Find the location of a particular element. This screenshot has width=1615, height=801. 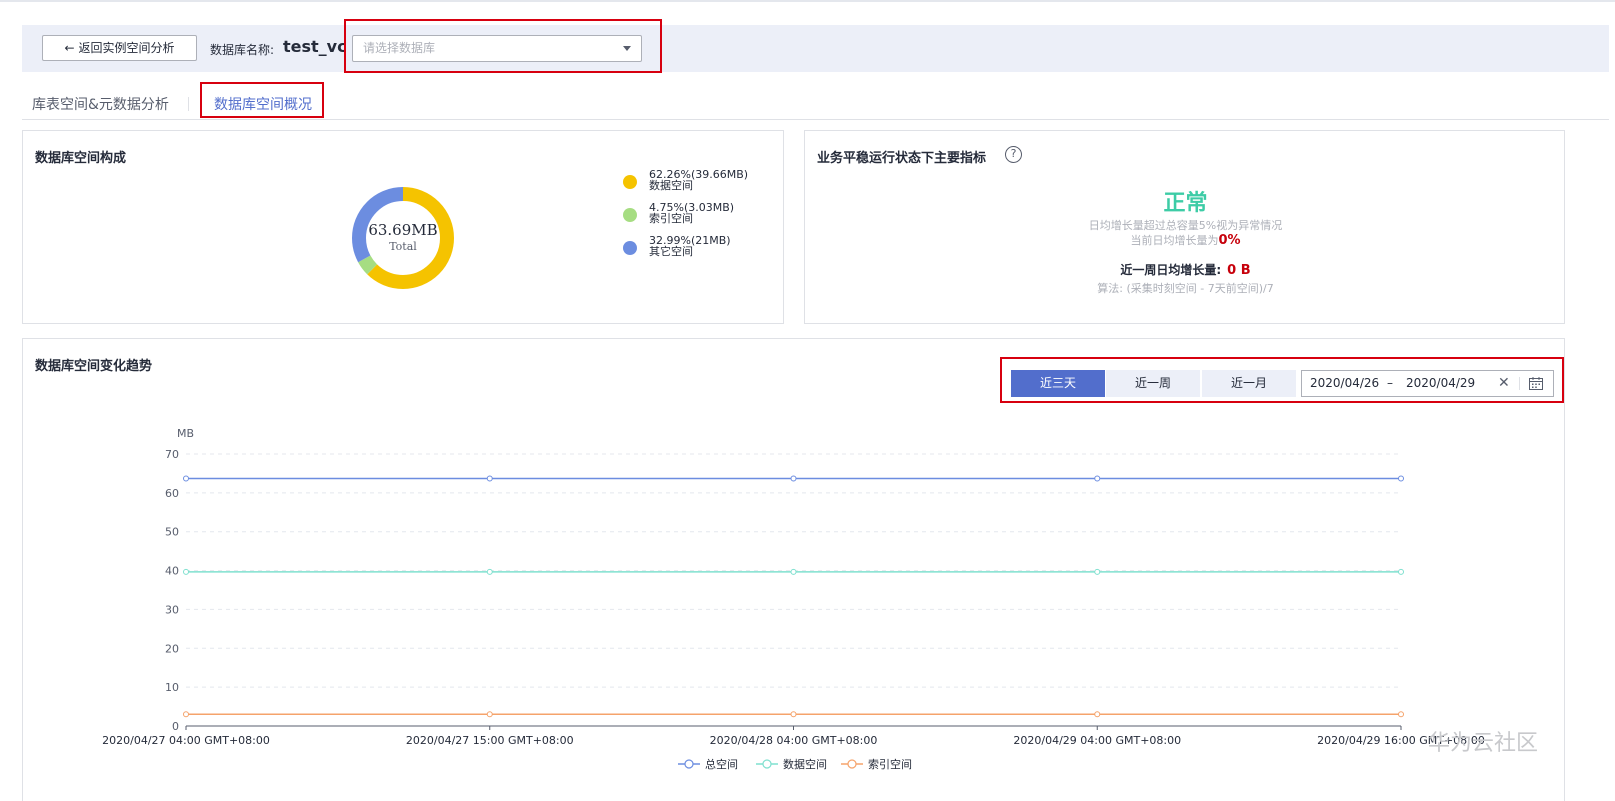

legend-text: 4.75%(3.03MB) 索引空间 is located at coordinates (692, 213).